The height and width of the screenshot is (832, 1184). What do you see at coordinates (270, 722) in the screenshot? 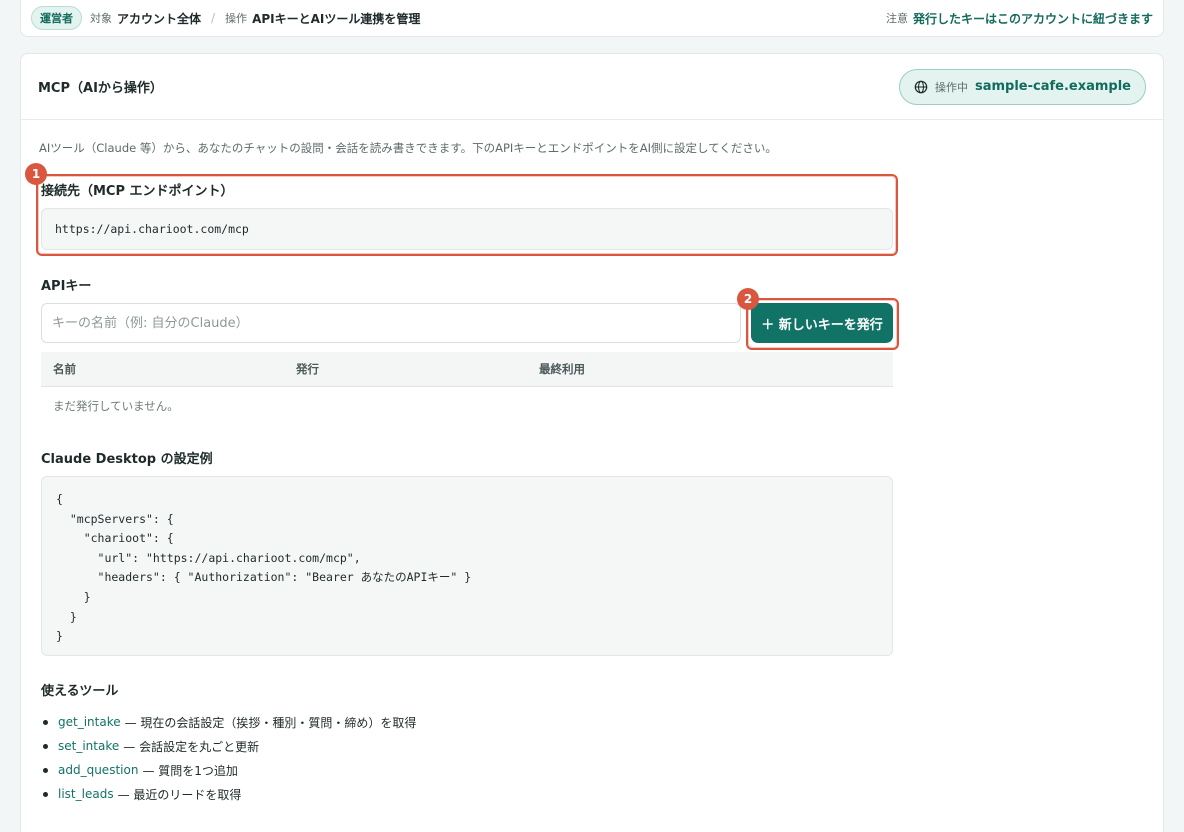
I see `tool-description: — 現在の会話設定（挨拶・種別・質問・締め）を取得` at bounding box center [270, 722].